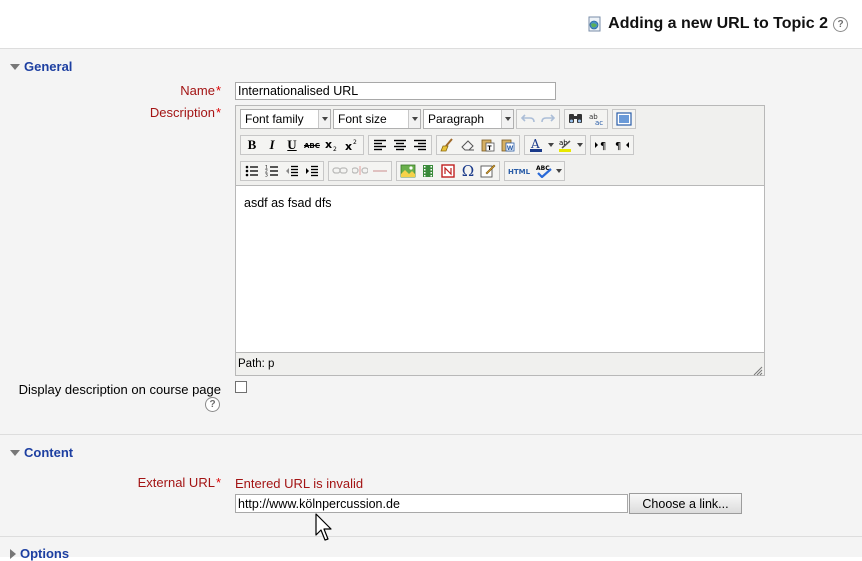  Describe the element at coordinates (272, 145) in the screenshot. I see `italic-icon: I` at that location.